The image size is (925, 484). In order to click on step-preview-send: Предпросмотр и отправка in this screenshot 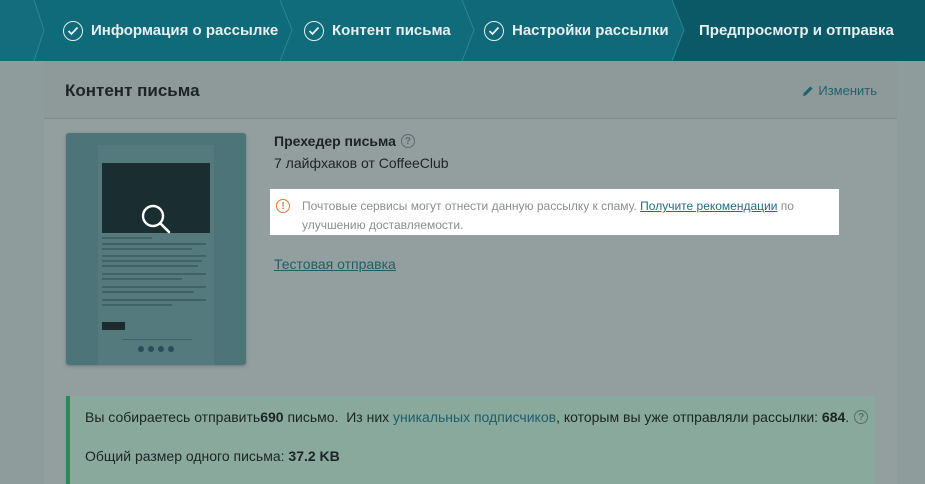, I will do `click(796, 30)`.